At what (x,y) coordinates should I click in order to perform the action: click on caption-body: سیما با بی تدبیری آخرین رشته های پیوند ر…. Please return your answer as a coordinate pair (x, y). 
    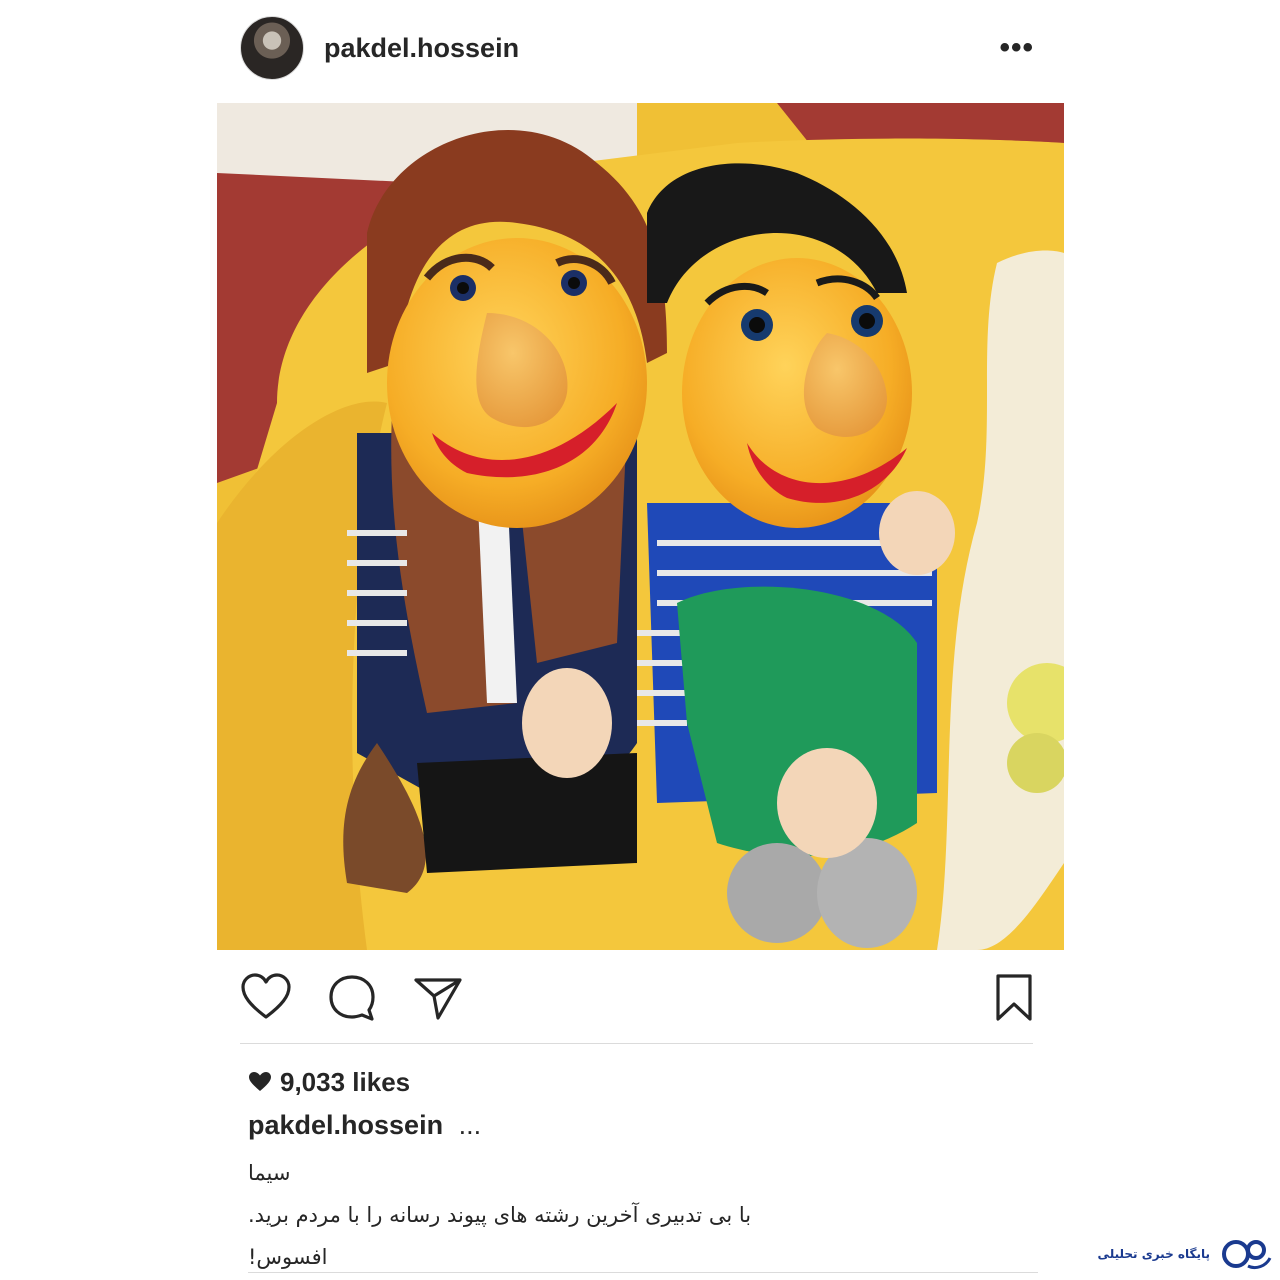
    Looking at the image, I should click on (548, 1215).